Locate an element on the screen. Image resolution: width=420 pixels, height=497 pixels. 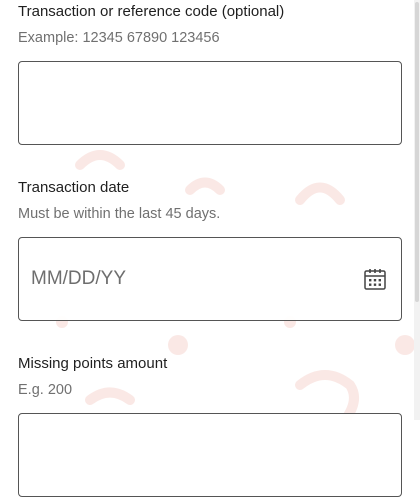
missing-points-hint: E.g. 200 is located at coordinates (45, 390).